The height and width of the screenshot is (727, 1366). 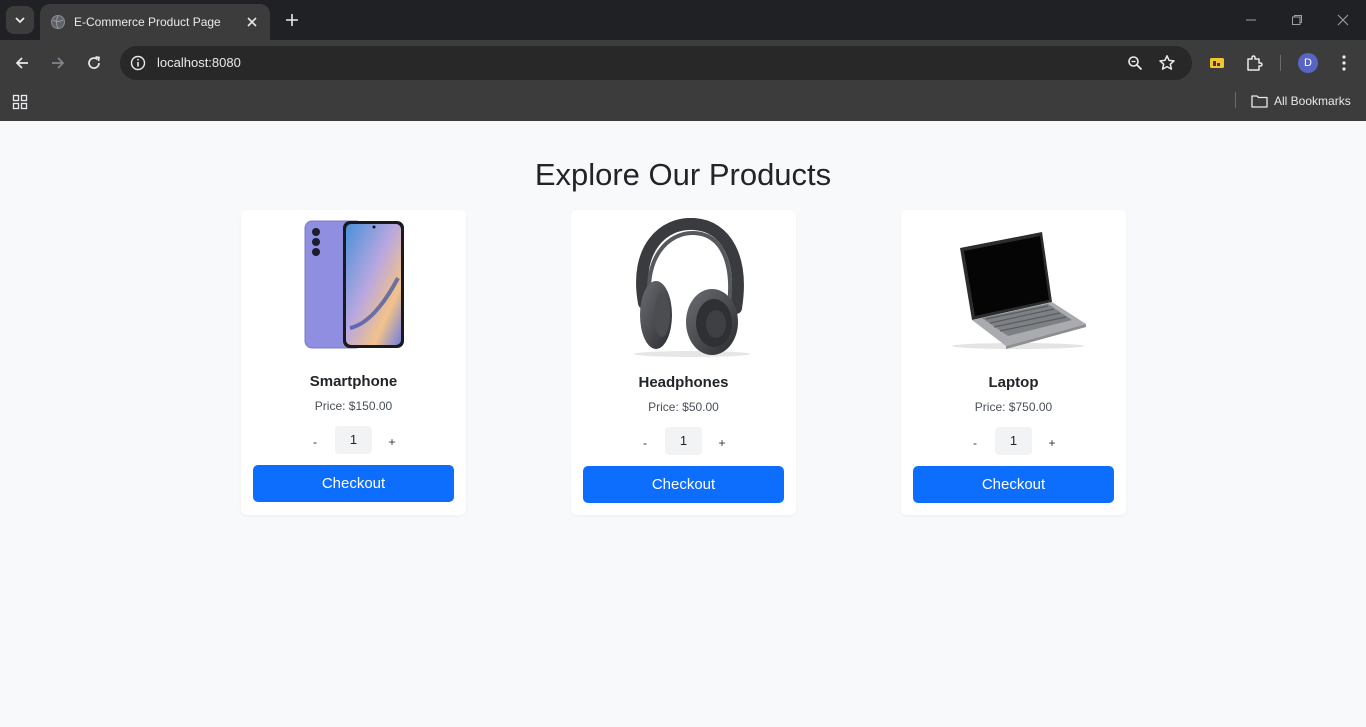 I want to click on page-title: Explore Our Products, so click(x=683, y=174).